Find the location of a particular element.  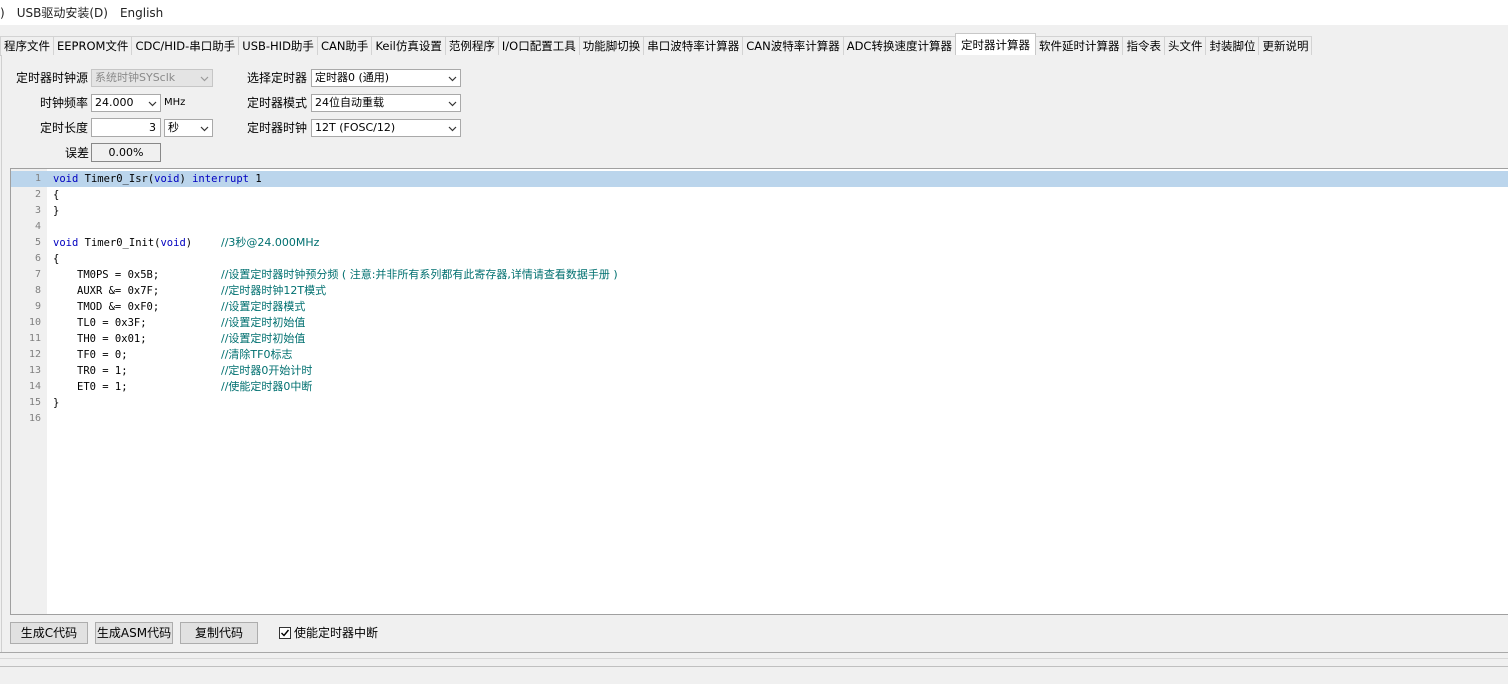

tab-13: 软件延时计算器 is located at coordinates (1079, 45).